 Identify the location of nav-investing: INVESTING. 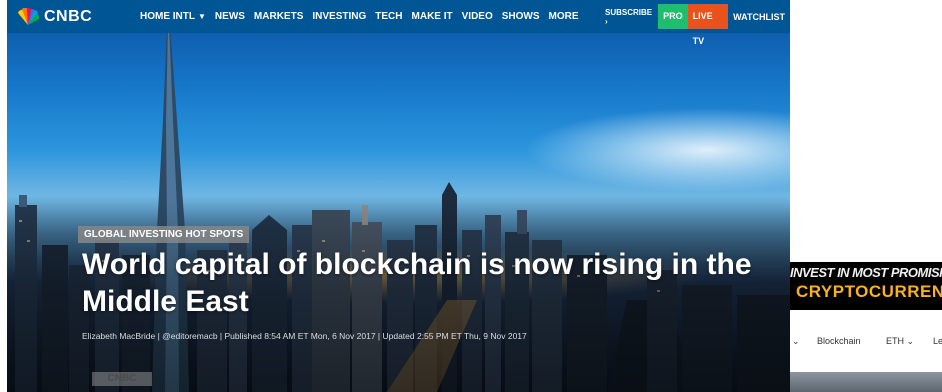
(339, 16).